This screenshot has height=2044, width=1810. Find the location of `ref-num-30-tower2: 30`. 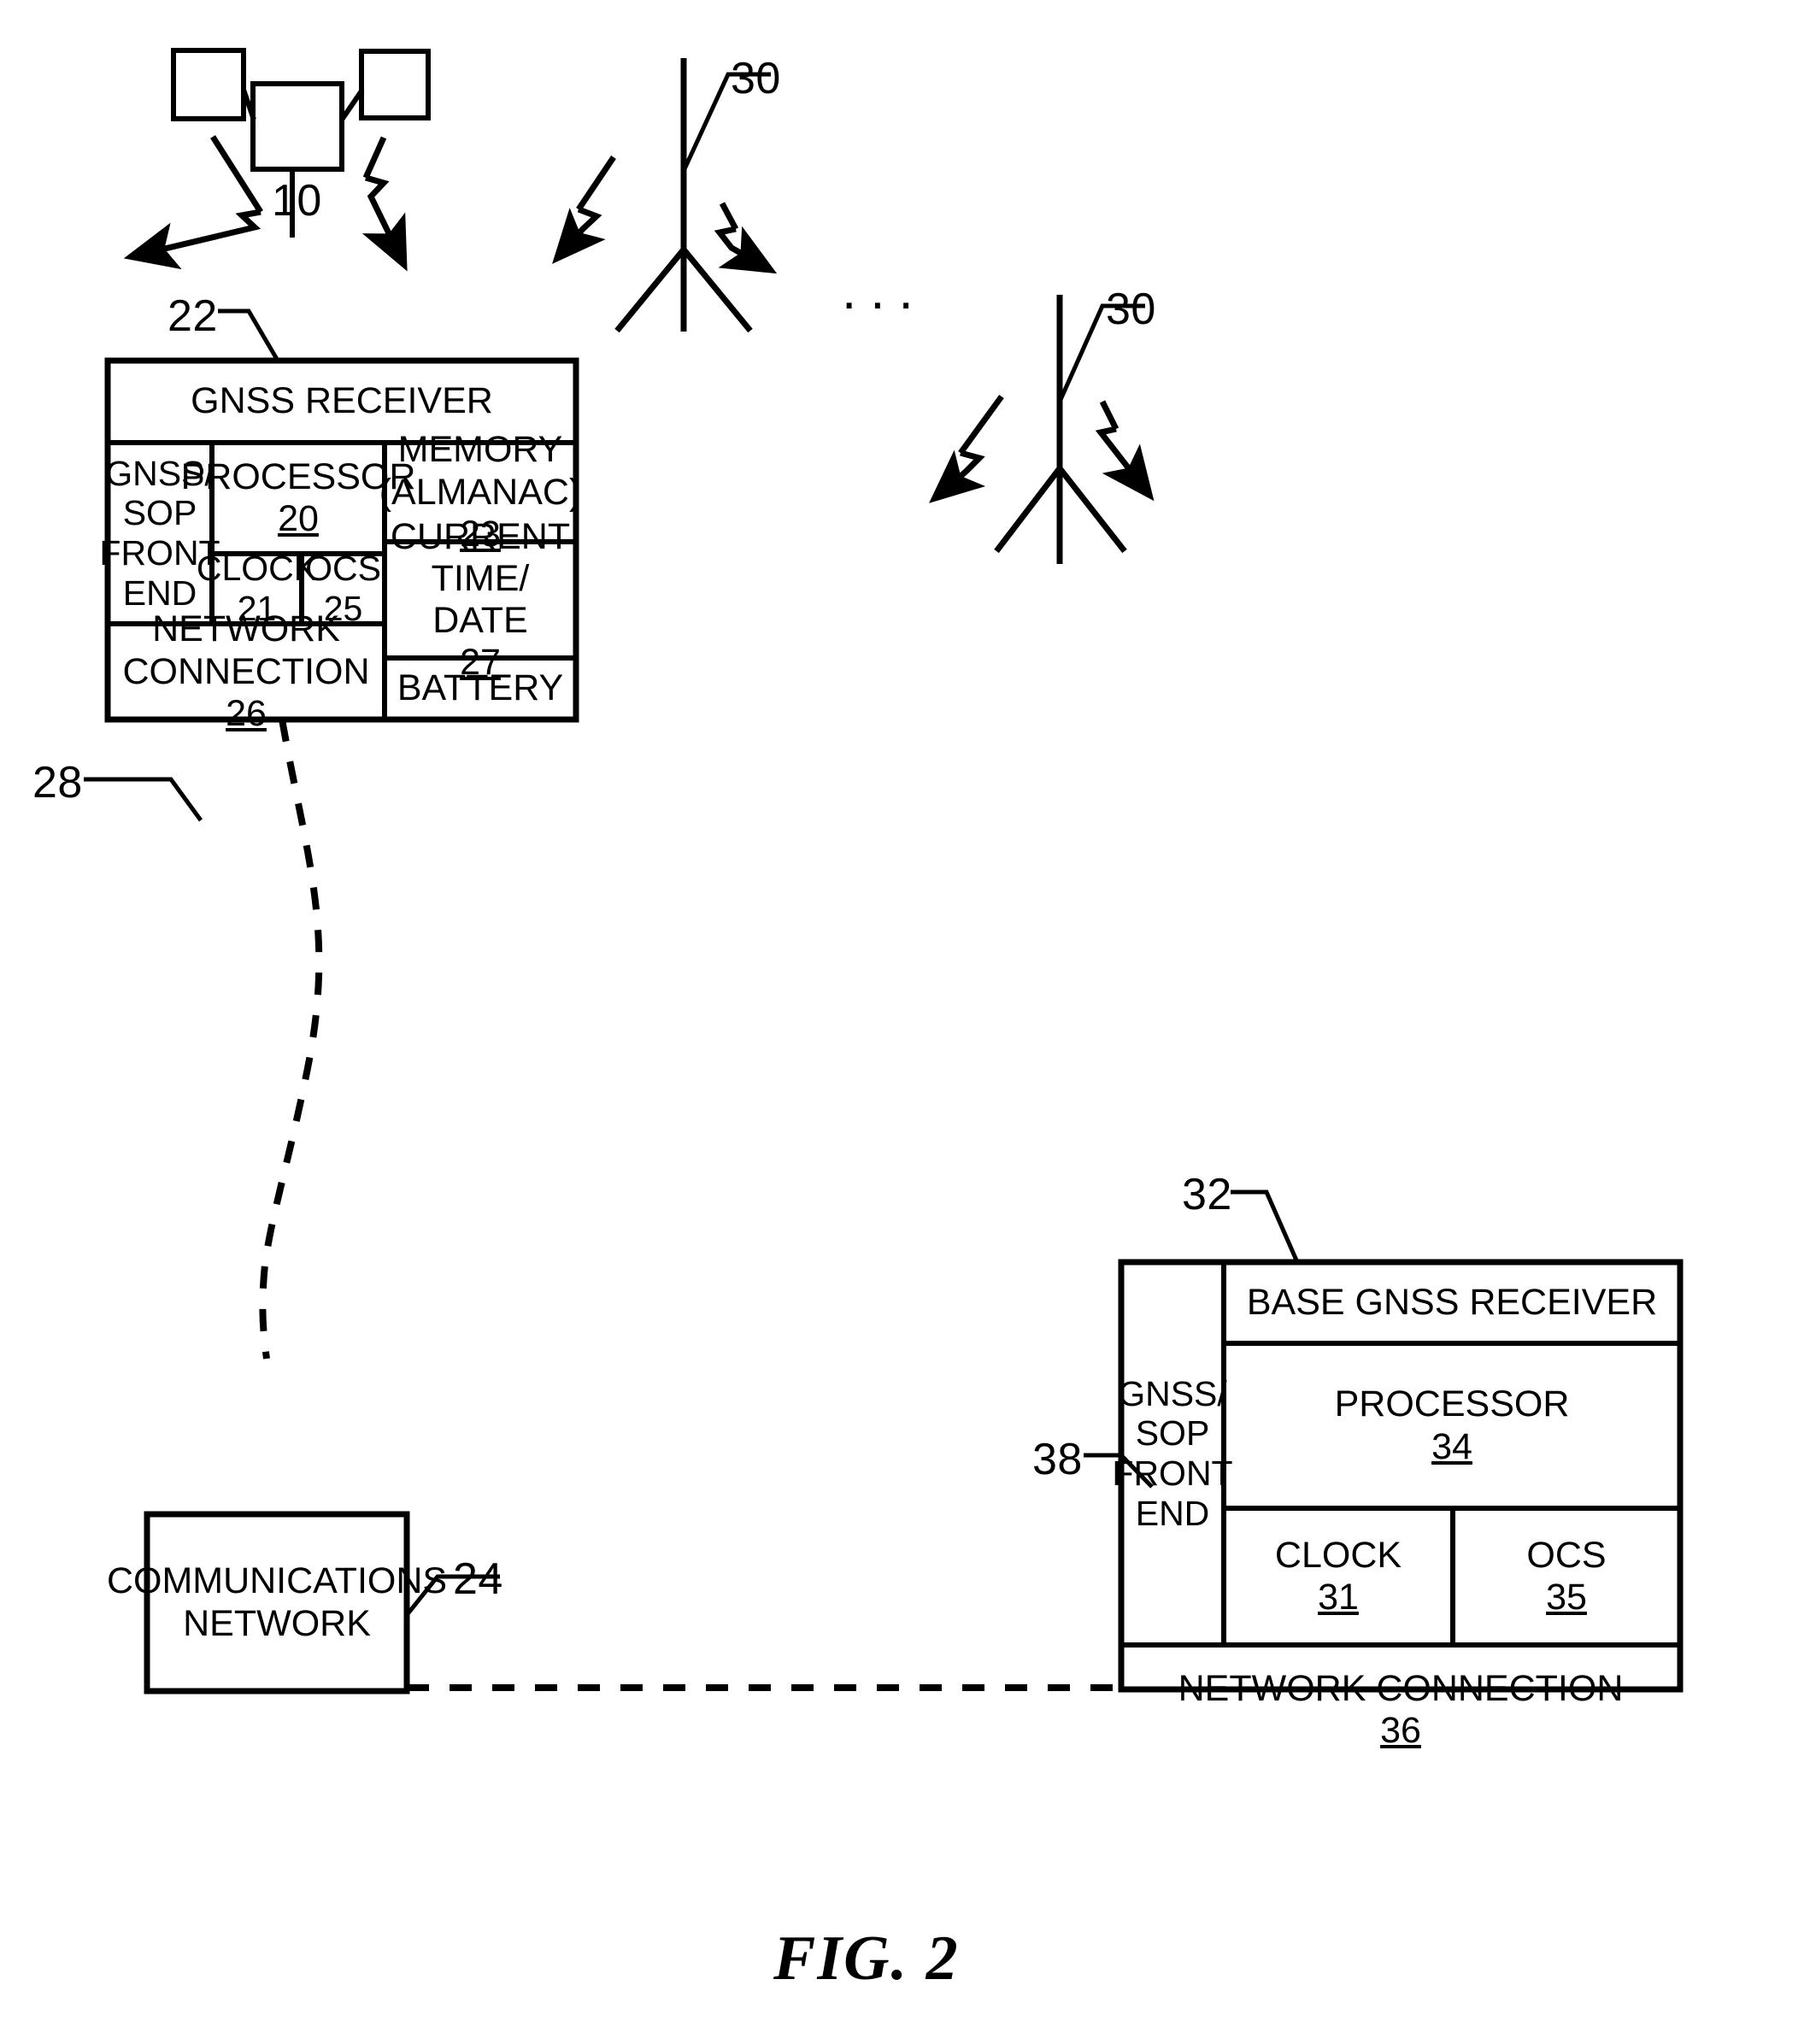

ref-num-30-tower2: 30 is located at coordinates (1131, 309).